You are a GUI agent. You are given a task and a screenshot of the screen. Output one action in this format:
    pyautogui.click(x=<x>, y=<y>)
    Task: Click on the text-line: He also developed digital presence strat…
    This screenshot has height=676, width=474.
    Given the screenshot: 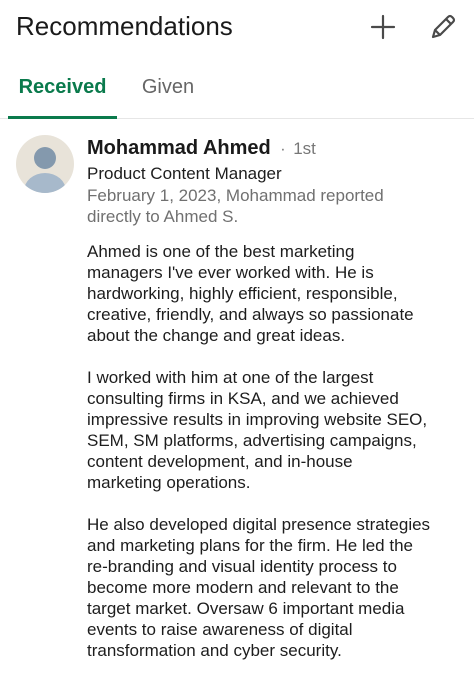 What is the action you would take?
    pyautogui.click(x=259, y=524)
    